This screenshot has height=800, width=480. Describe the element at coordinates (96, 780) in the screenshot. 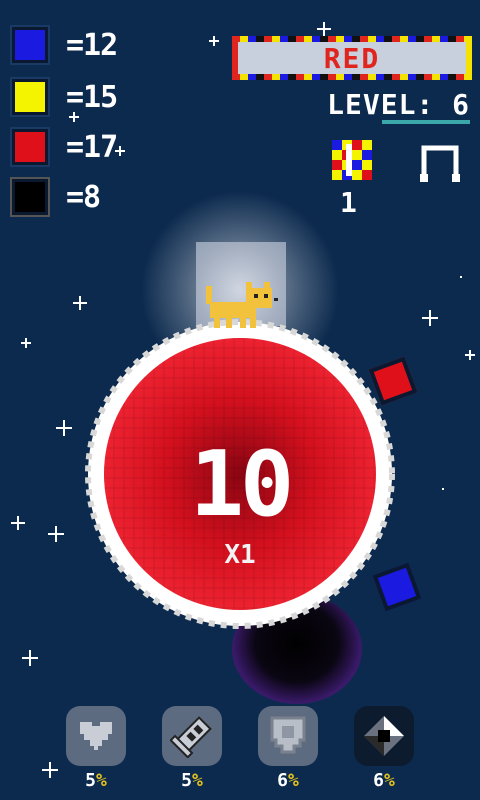

I see `heart-powerup-percent: 5%` at that location.